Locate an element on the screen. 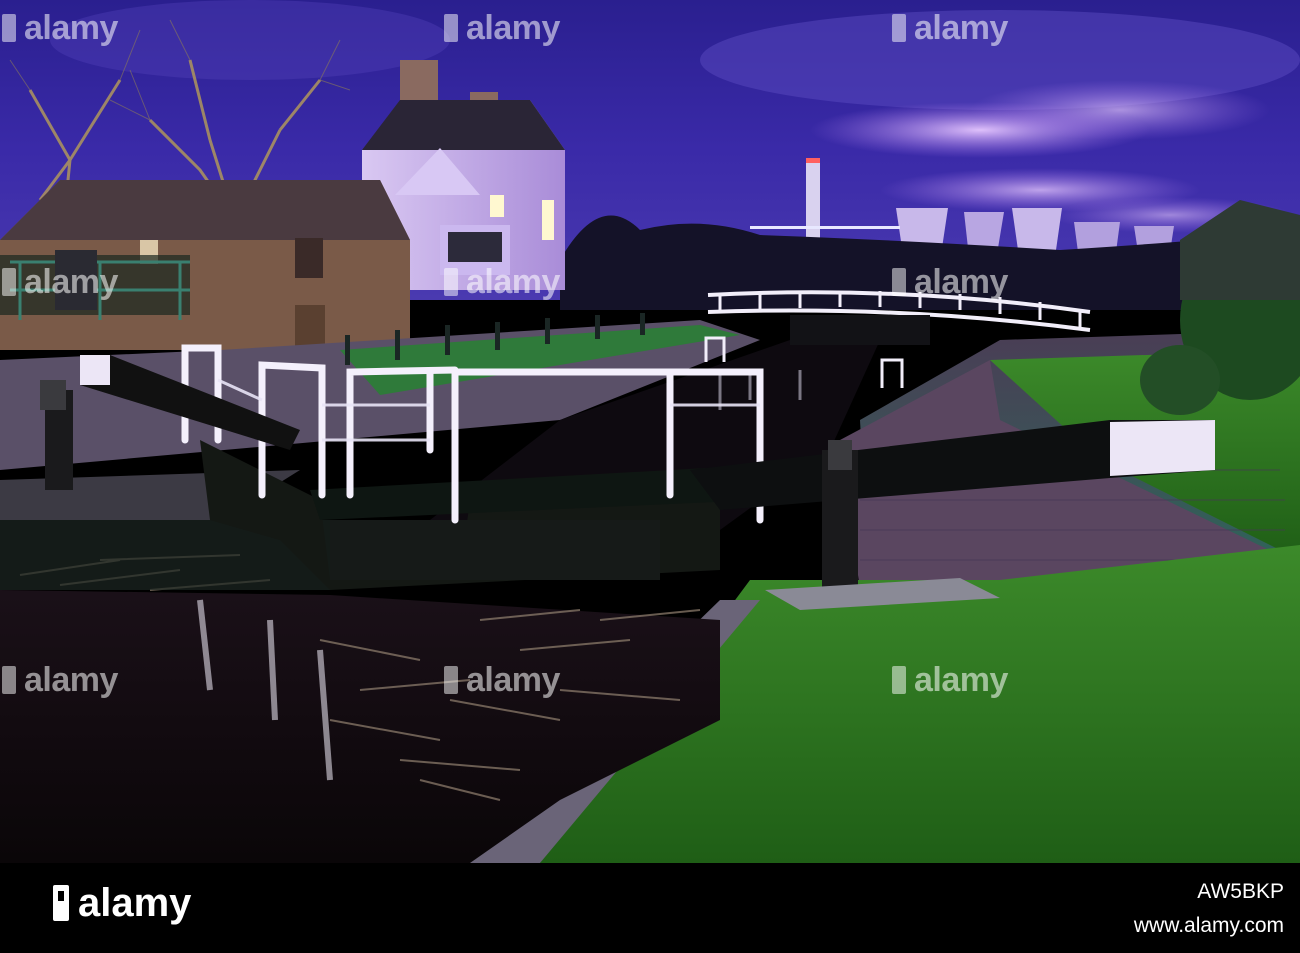  footer-info: AW5BKP www.alamy.com is located at coordinates (1209, 909).